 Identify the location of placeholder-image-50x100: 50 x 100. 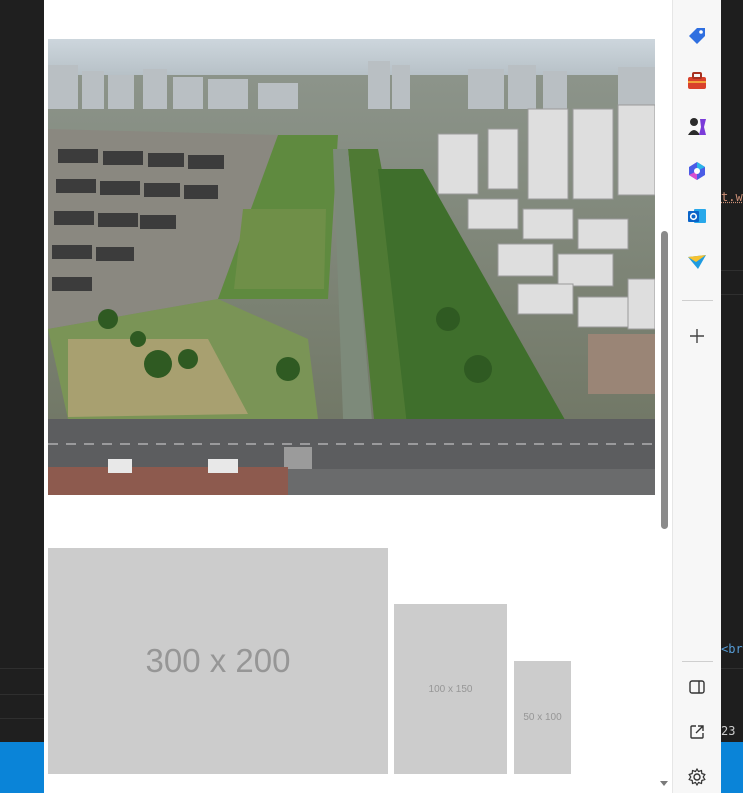
(542, 717).